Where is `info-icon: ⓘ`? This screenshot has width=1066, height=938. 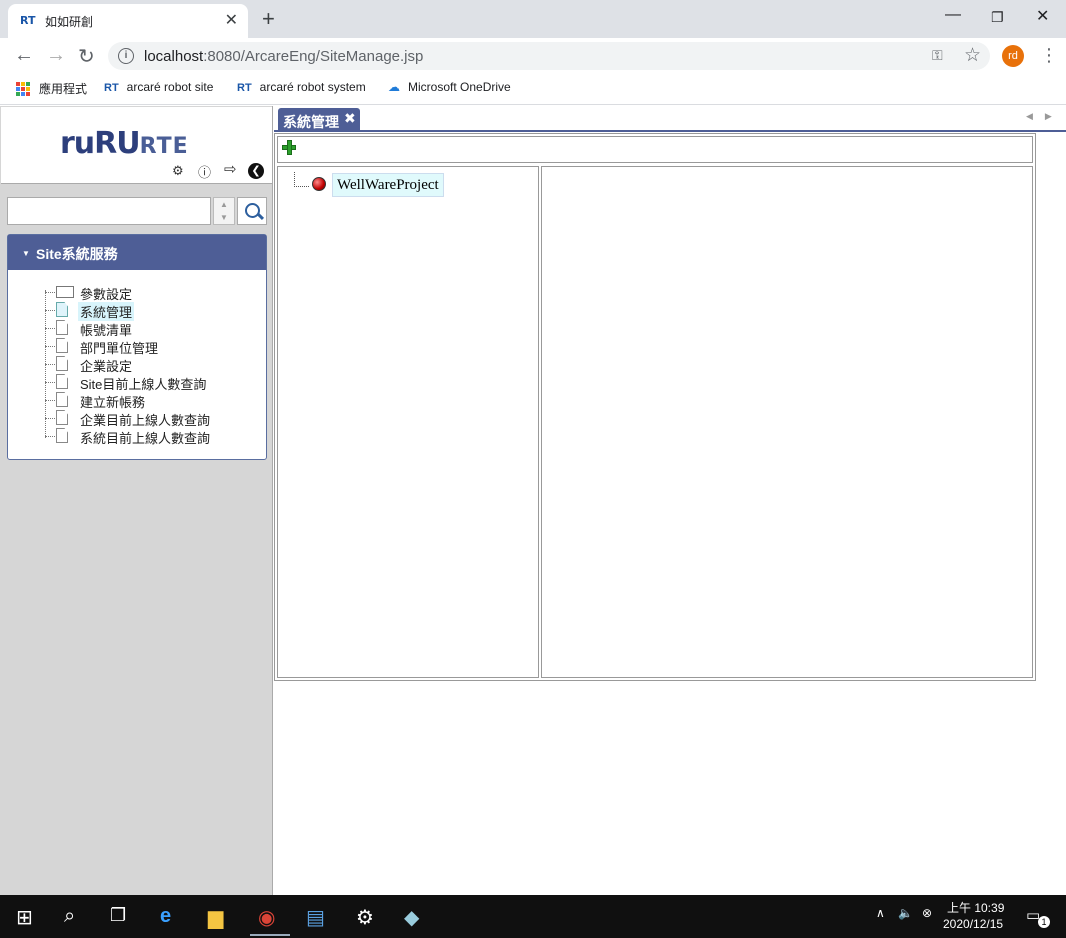
info-icon: ⓘ is located at coordinates (204, 171).